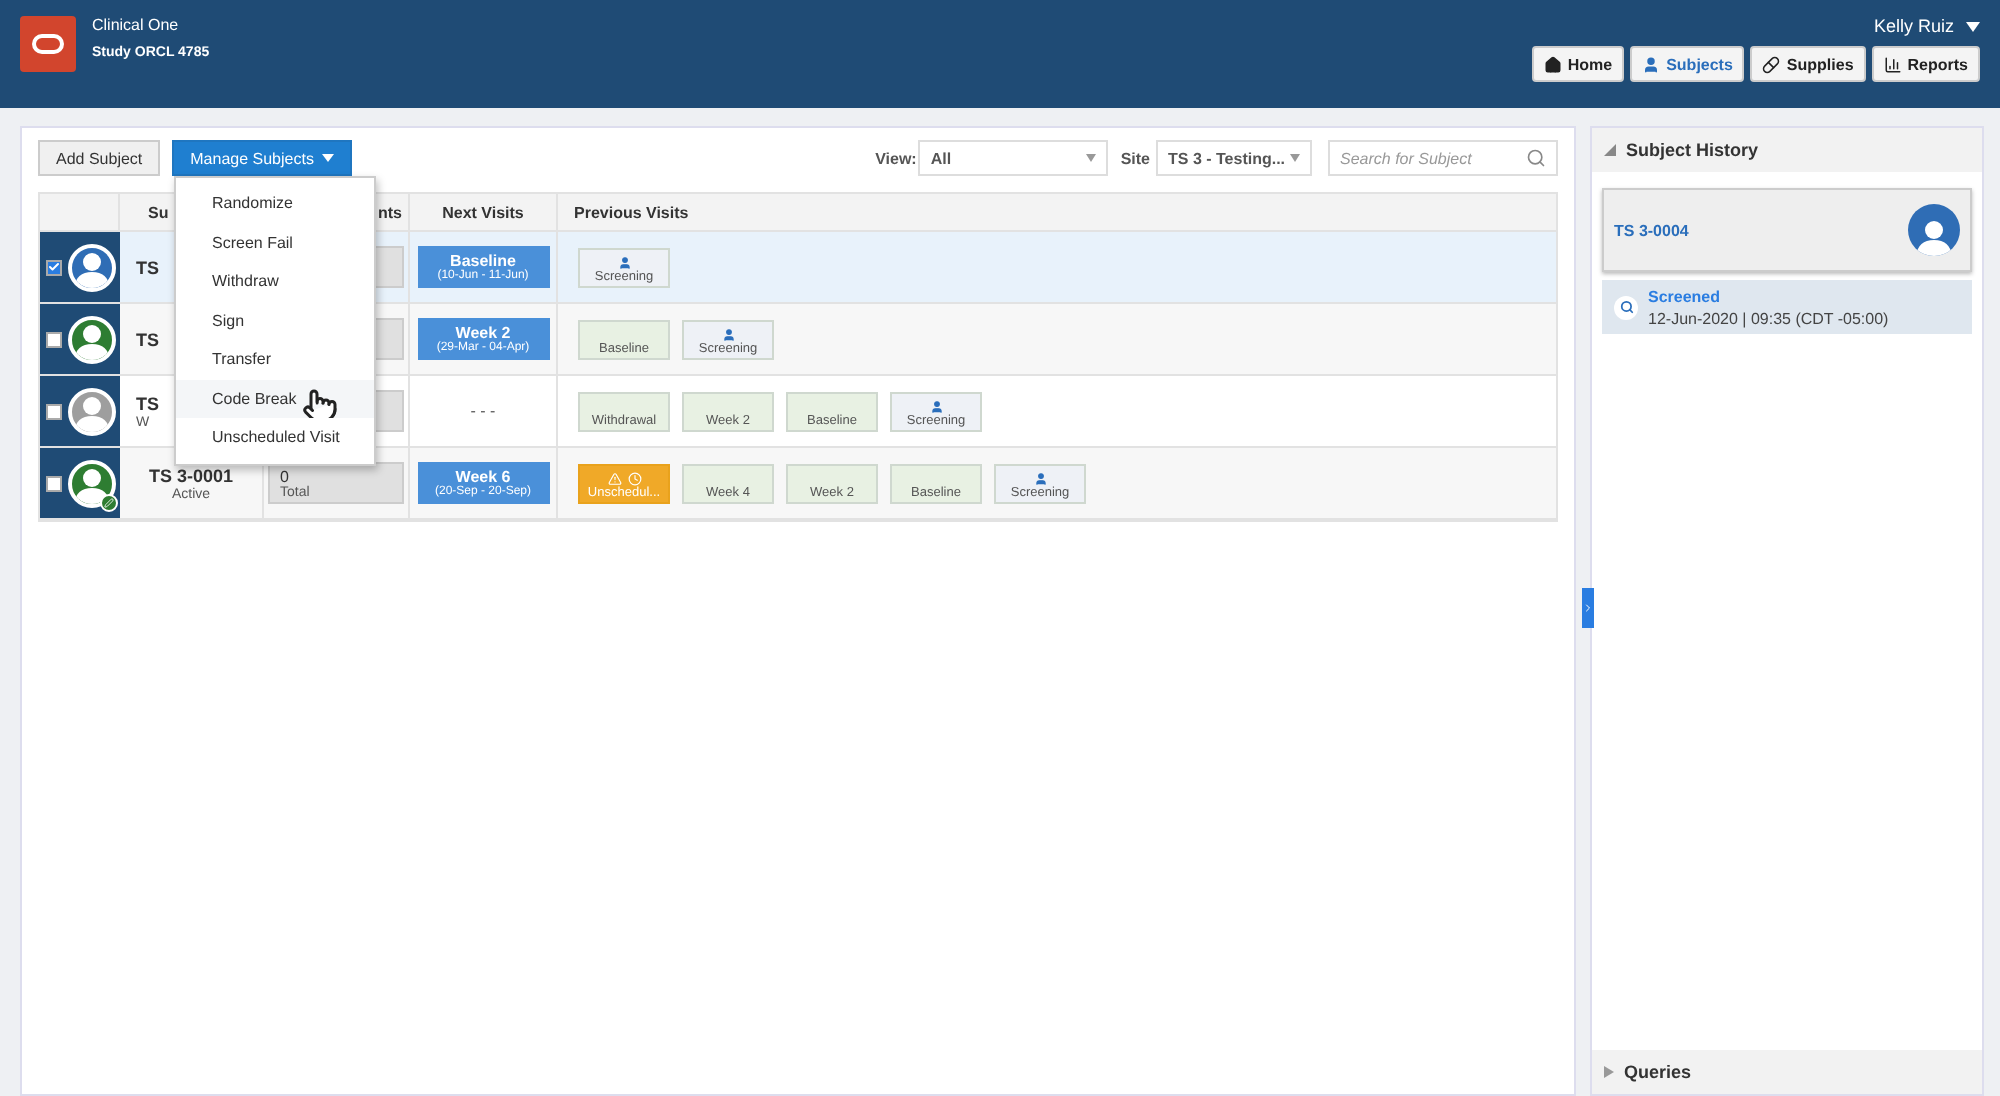  I want to click on home-icon, so click(1552, 64).